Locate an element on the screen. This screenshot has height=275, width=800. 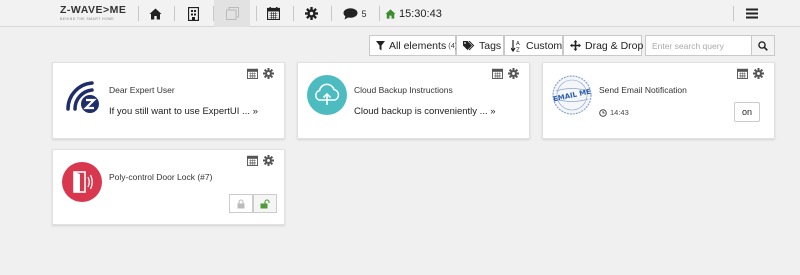
search-input: Enter search query is located at coordinates (698, 45).